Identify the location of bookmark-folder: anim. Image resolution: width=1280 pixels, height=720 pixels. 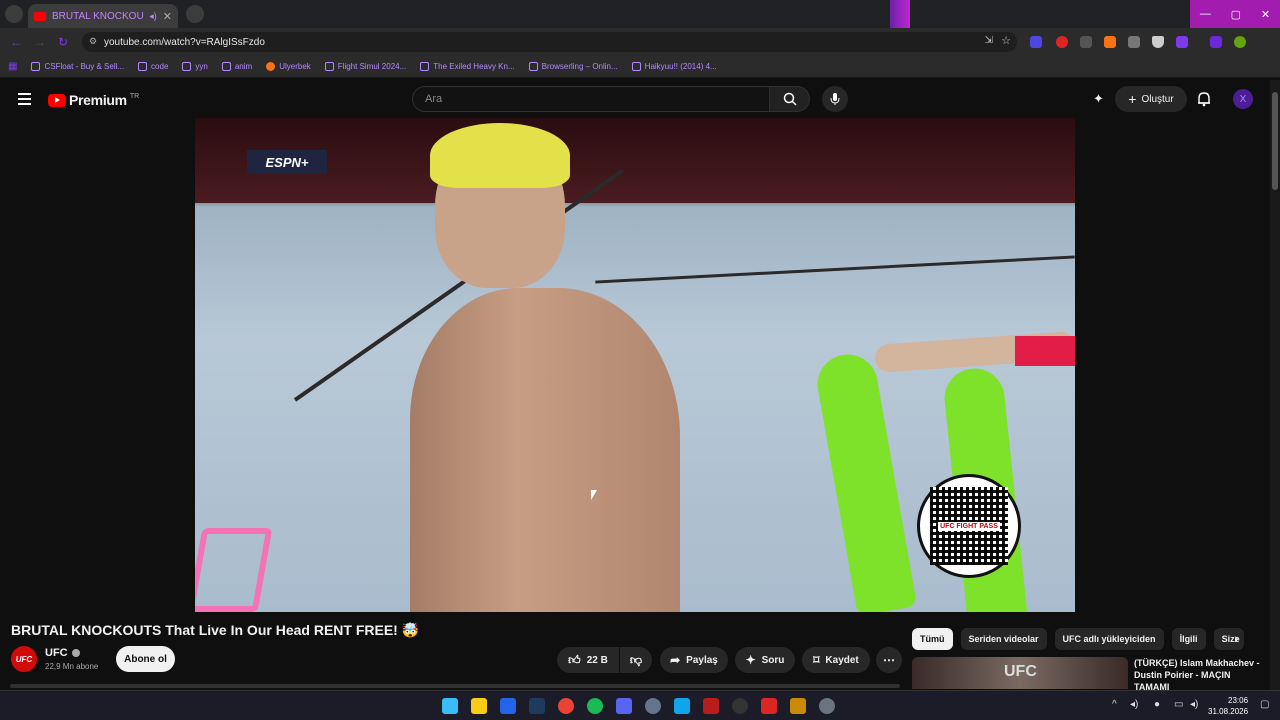
(236, 66).